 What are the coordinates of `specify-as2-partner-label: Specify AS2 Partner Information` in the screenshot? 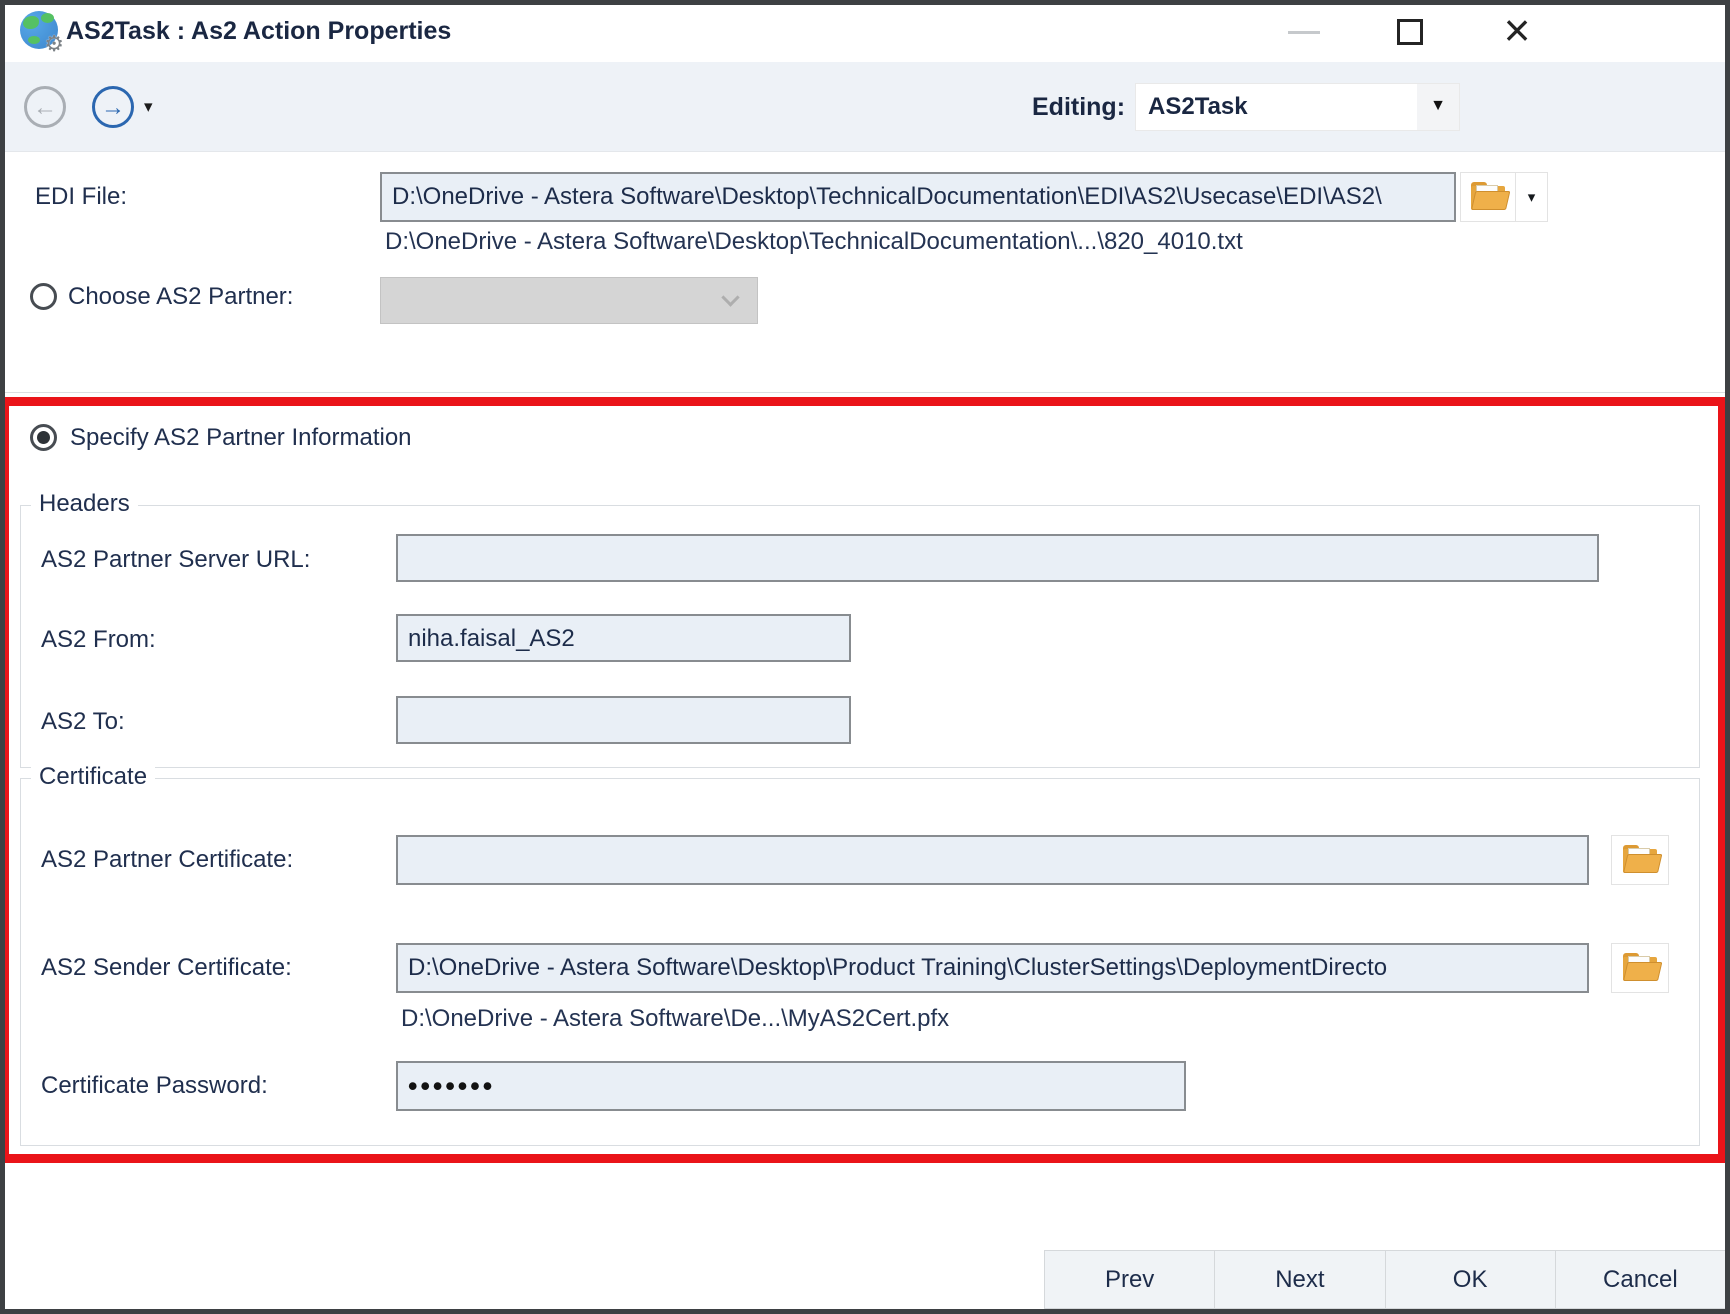 It's located at (241, 437).